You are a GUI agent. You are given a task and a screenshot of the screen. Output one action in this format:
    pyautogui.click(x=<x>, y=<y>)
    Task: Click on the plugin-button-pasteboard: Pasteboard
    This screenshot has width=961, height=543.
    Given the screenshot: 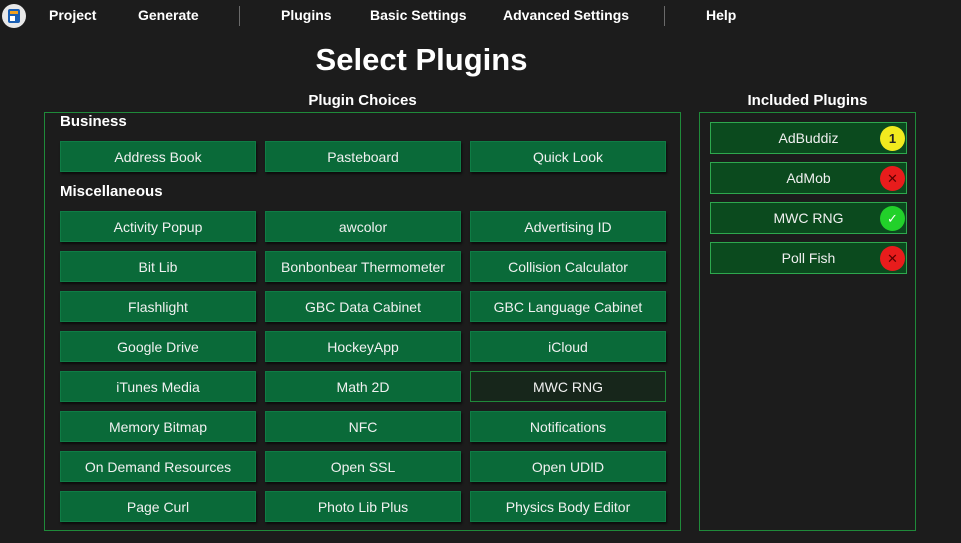 What is the action you would take?
    pyautogui.click(x=363, y=156)
    